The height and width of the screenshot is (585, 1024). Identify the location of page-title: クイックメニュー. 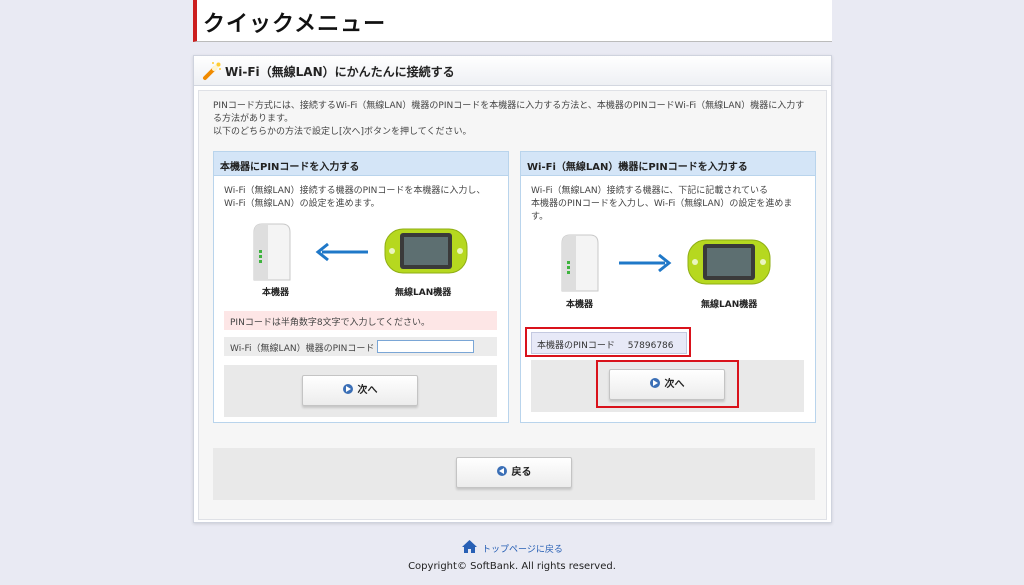
(295, 24).